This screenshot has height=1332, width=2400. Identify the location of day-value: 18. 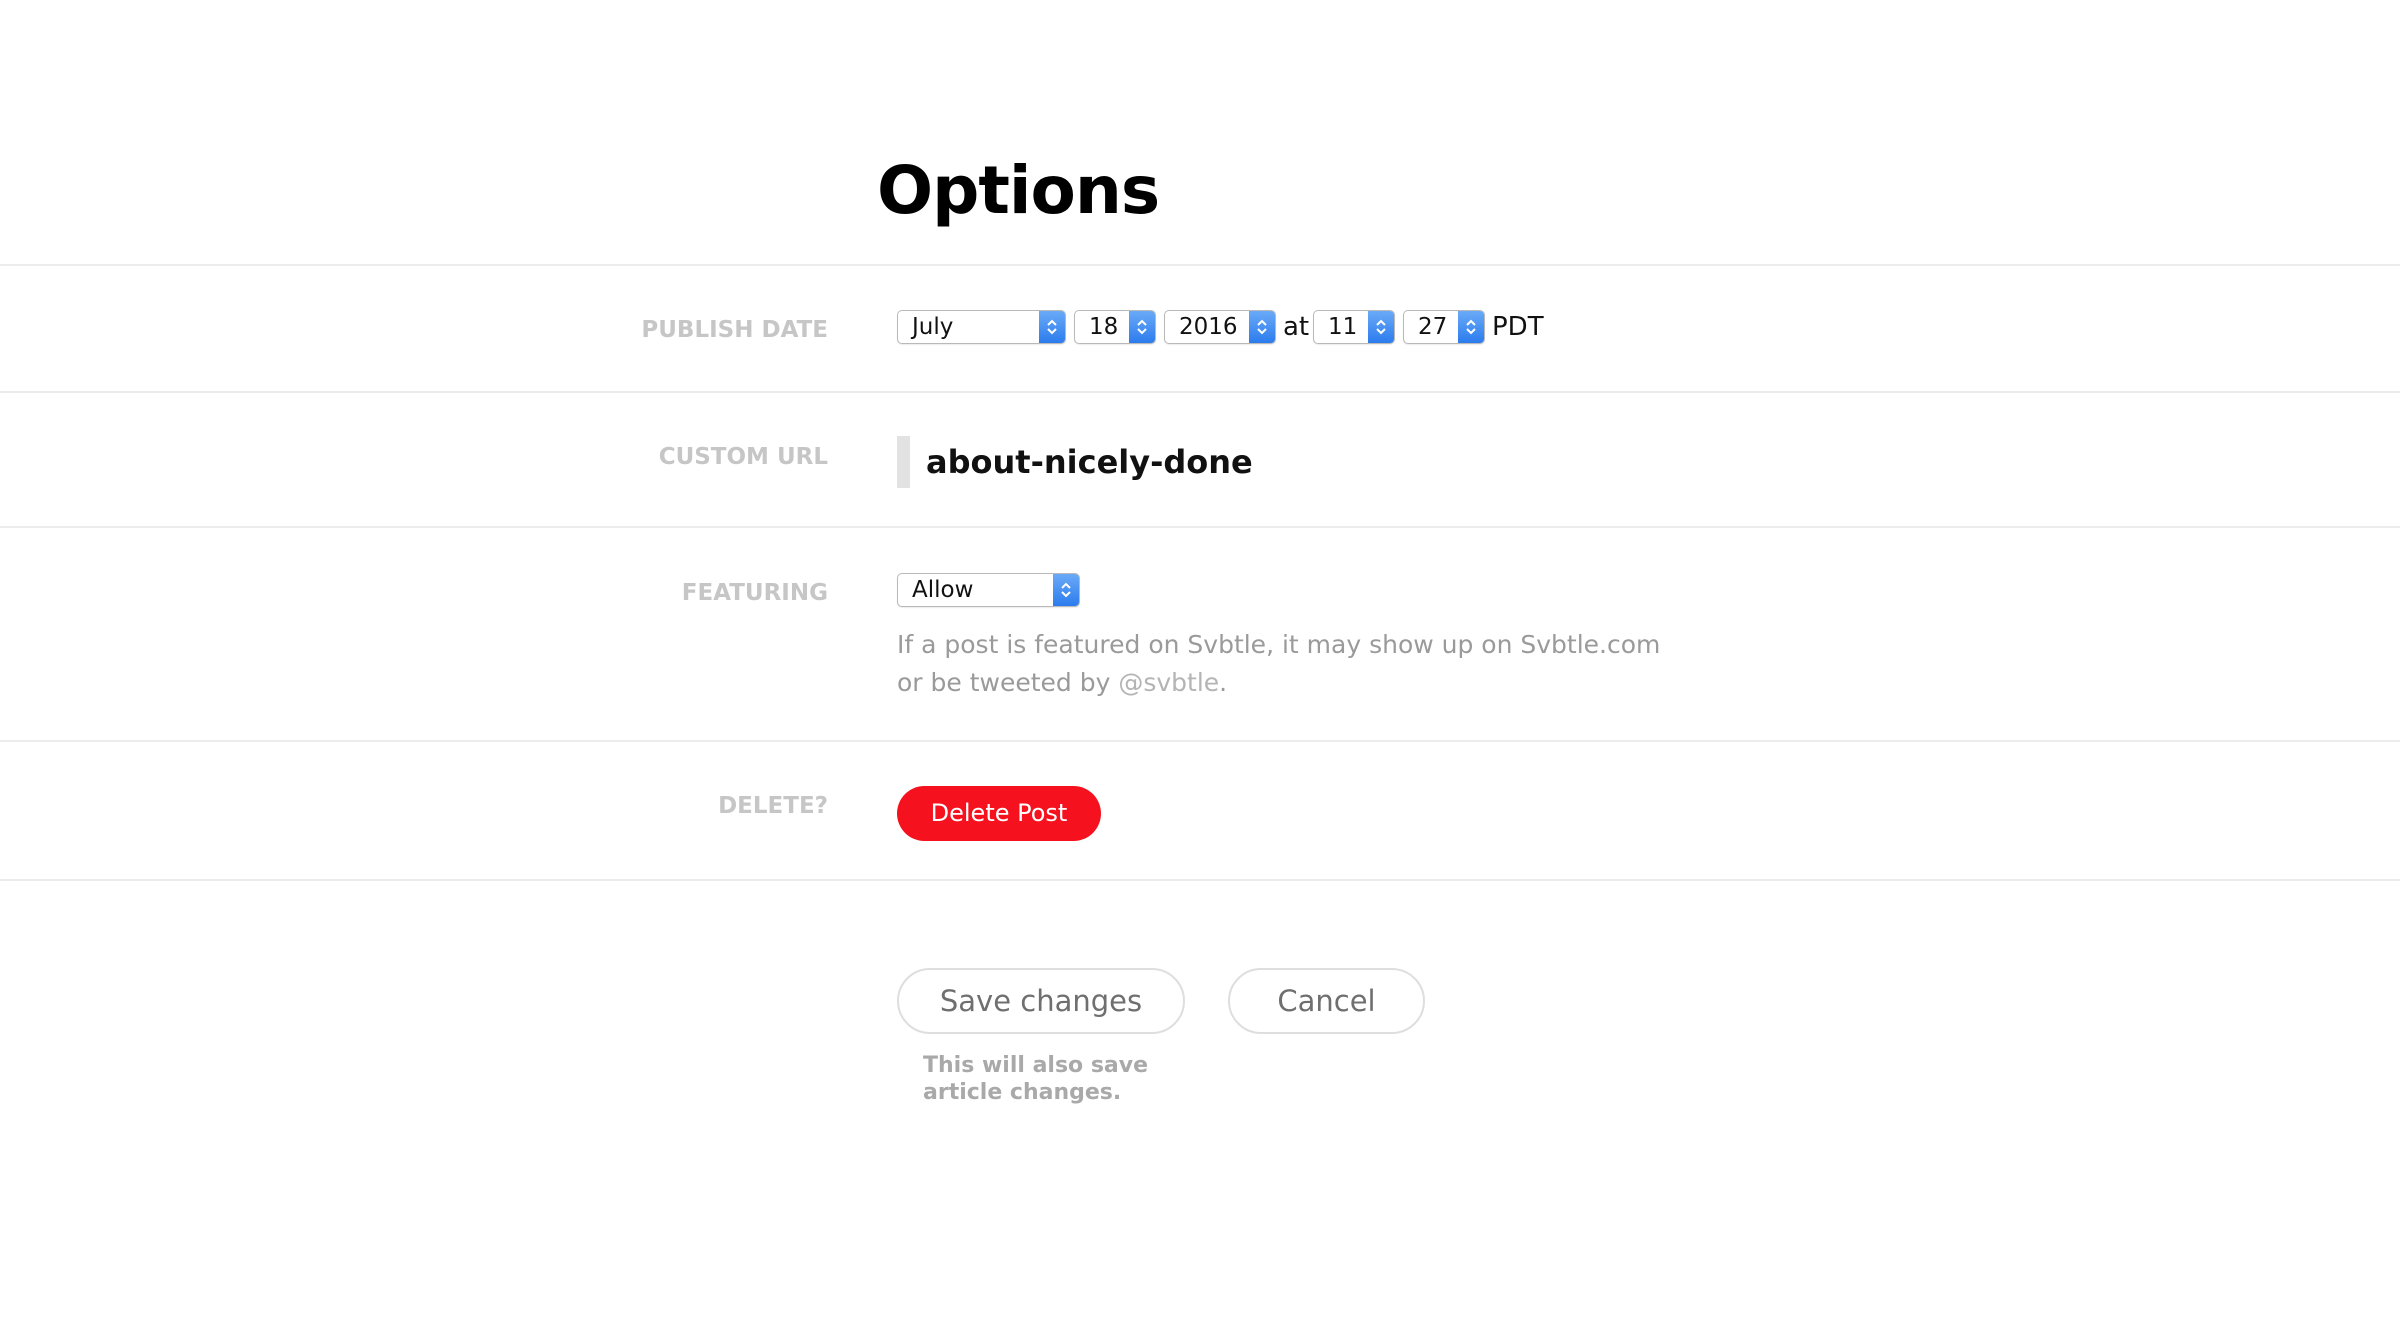
(1104, 327).